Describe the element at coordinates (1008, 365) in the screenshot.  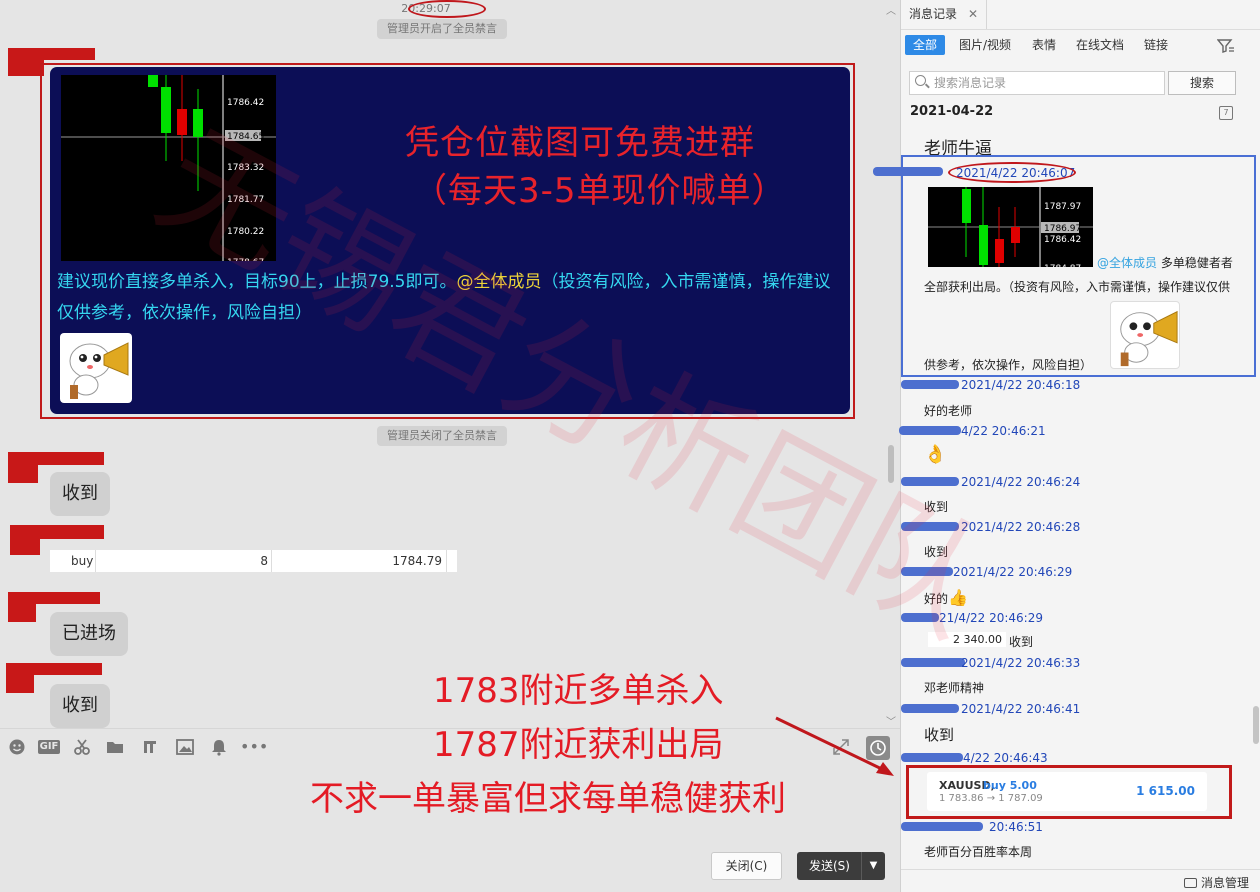
I see `history-message: 供参考，依次操作，风险自担）` at that location.